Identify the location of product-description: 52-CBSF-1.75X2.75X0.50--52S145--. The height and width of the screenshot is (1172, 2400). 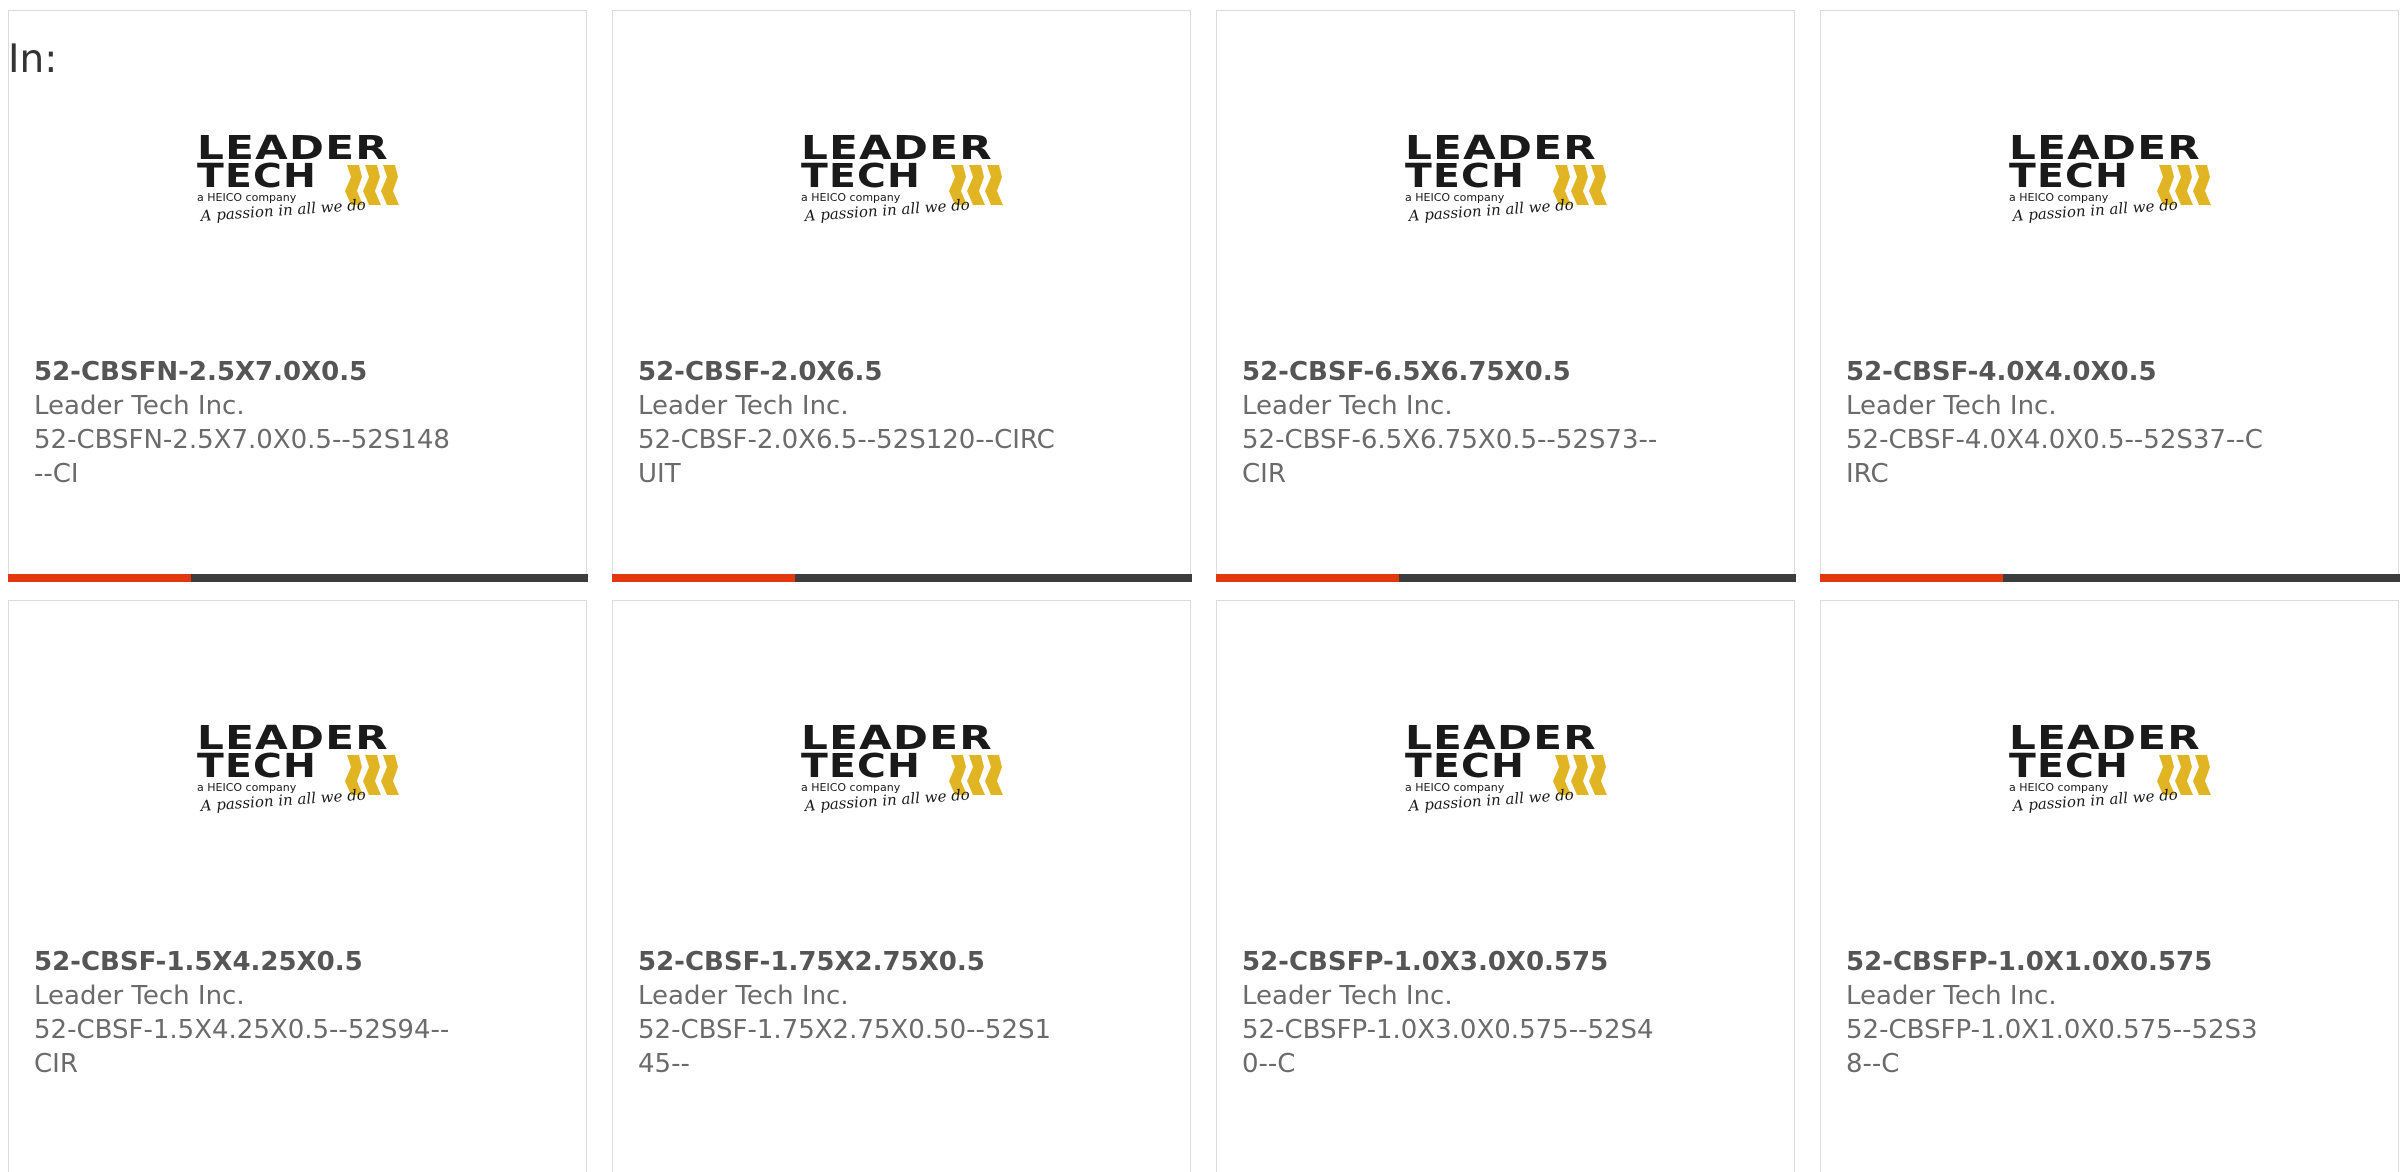
(845, 1047).